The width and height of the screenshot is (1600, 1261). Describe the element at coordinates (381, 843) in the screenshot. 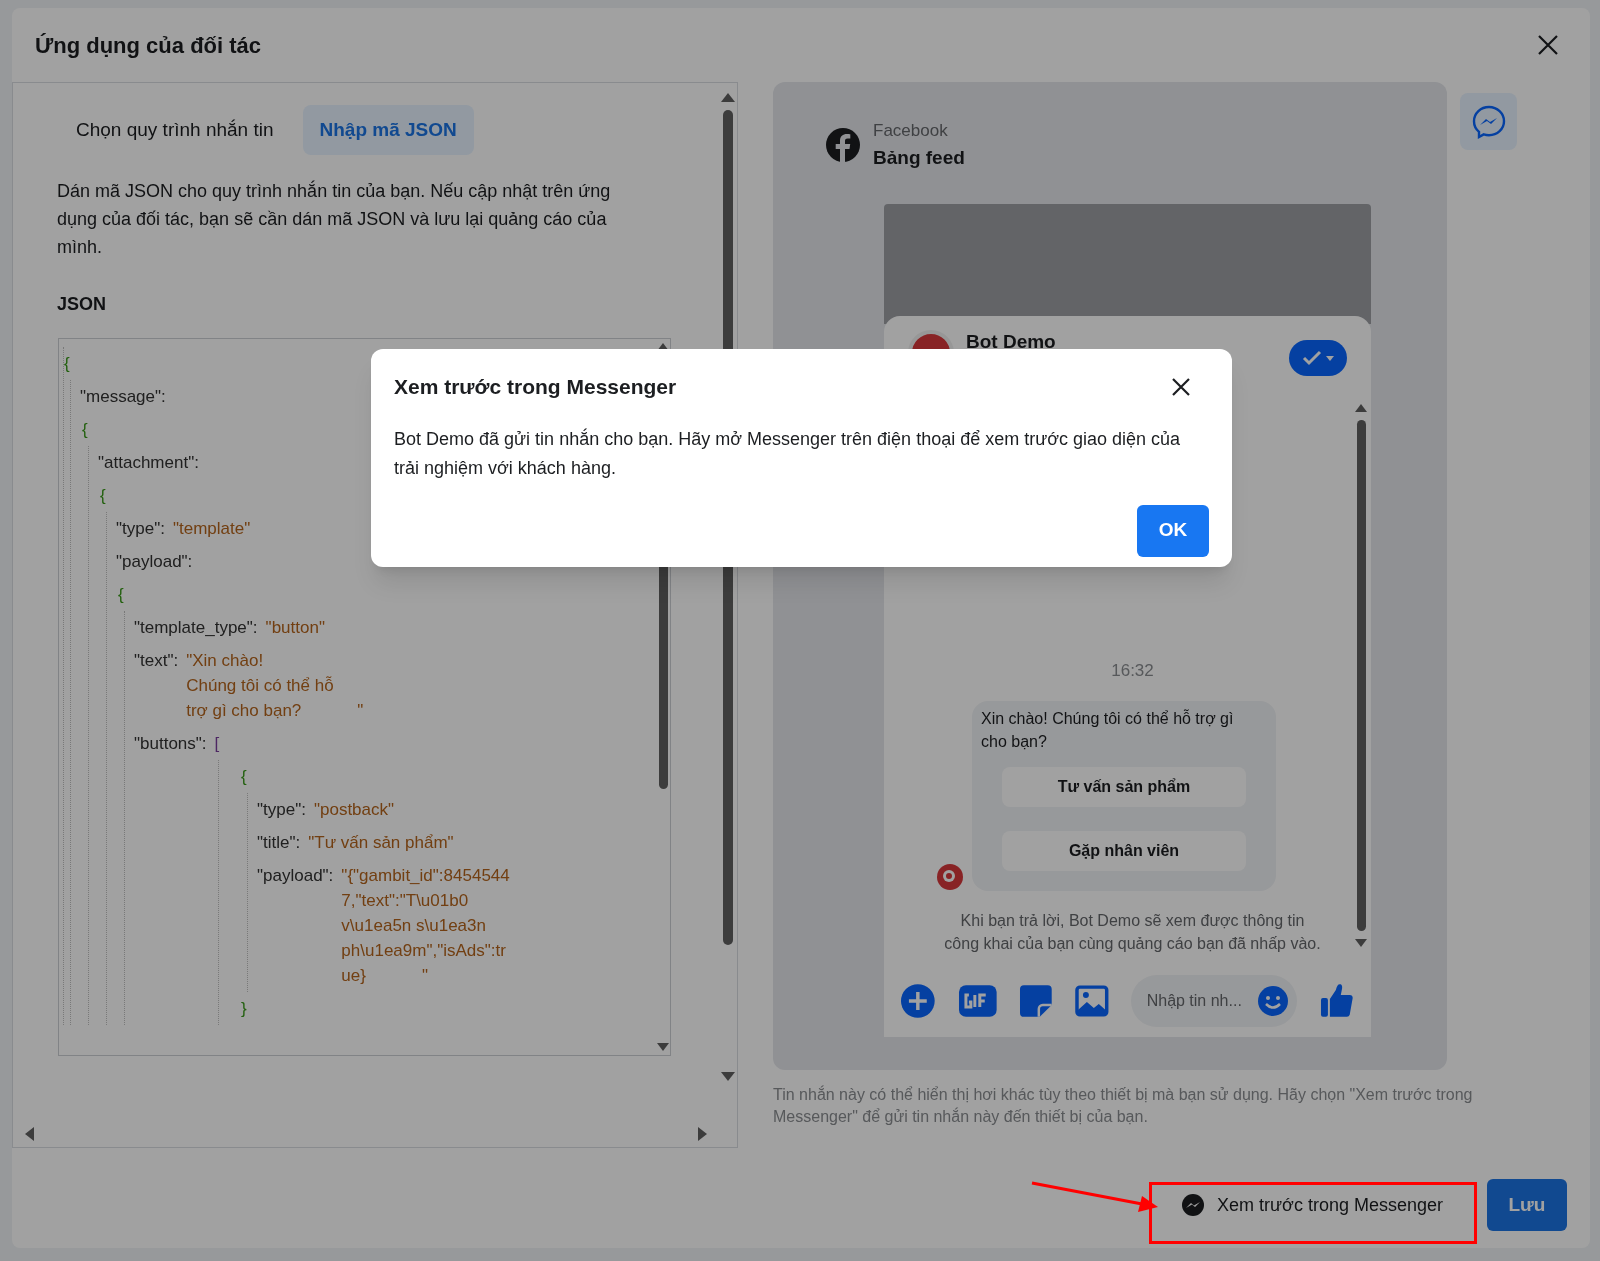

I see `code-string: "Tư vấn sản phẩm"` at that location.